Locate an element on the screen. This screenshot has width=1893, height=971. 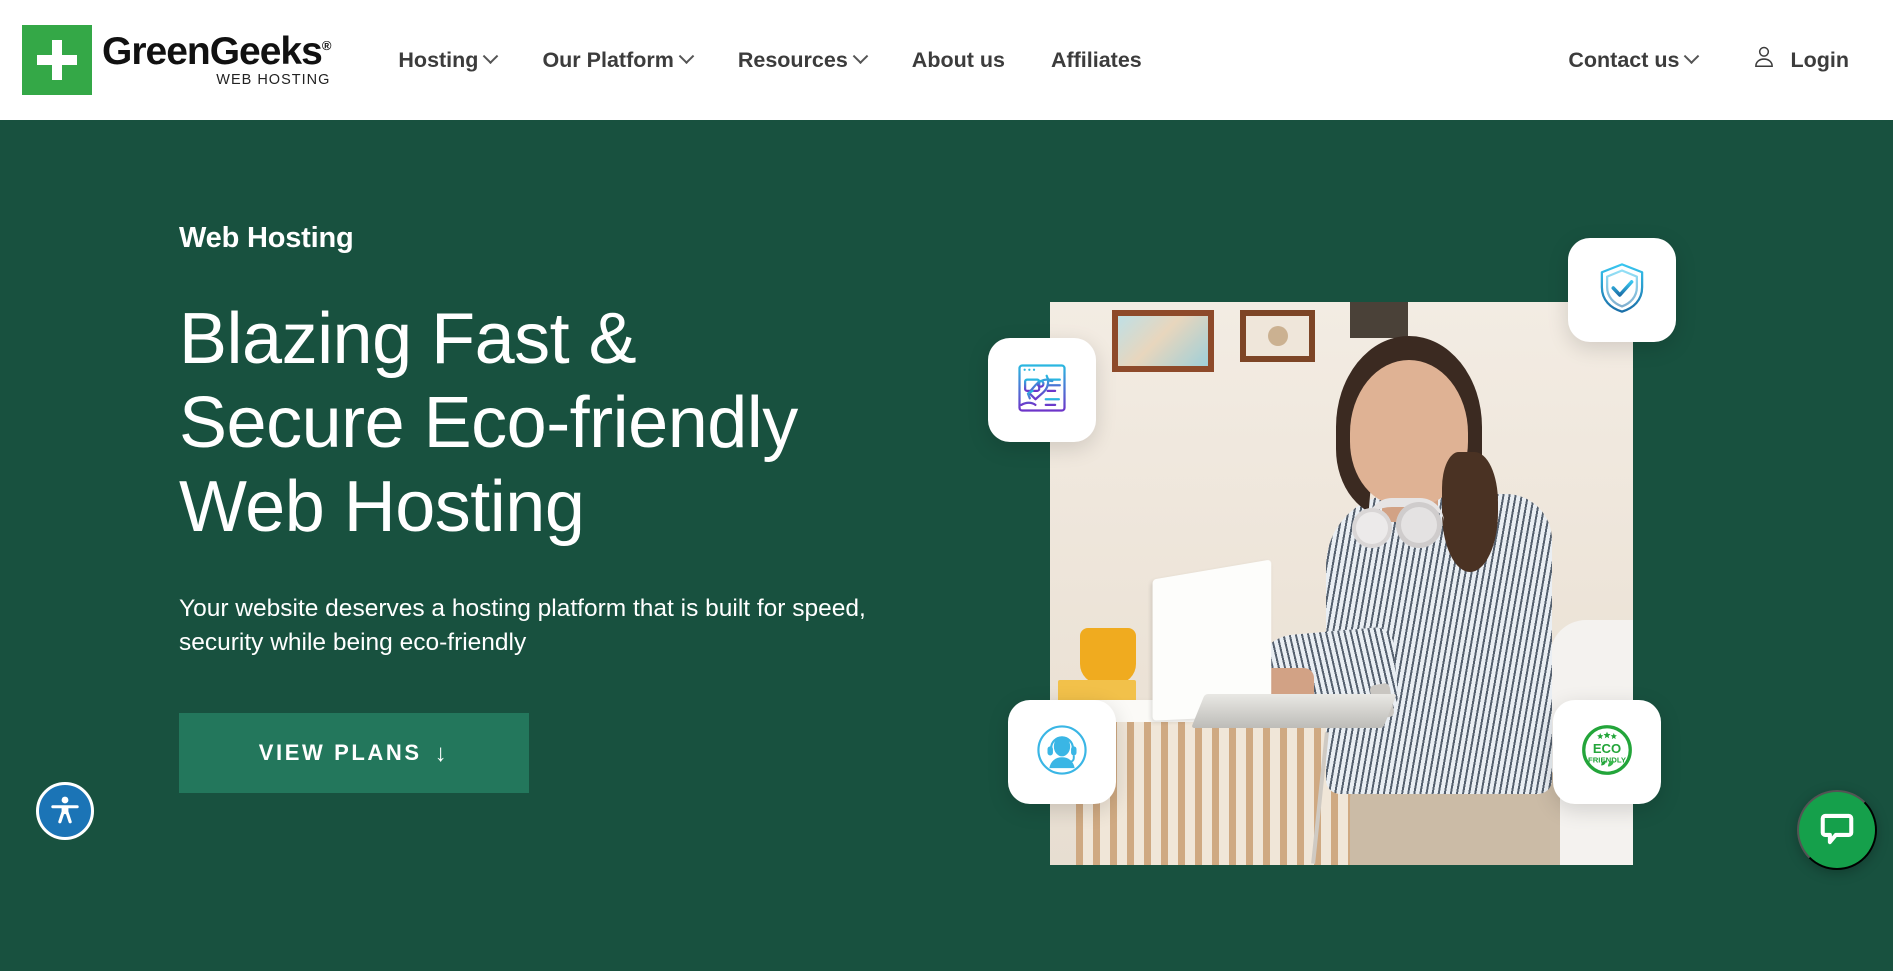
accessibility-icon is located at coordinates (65, 811).